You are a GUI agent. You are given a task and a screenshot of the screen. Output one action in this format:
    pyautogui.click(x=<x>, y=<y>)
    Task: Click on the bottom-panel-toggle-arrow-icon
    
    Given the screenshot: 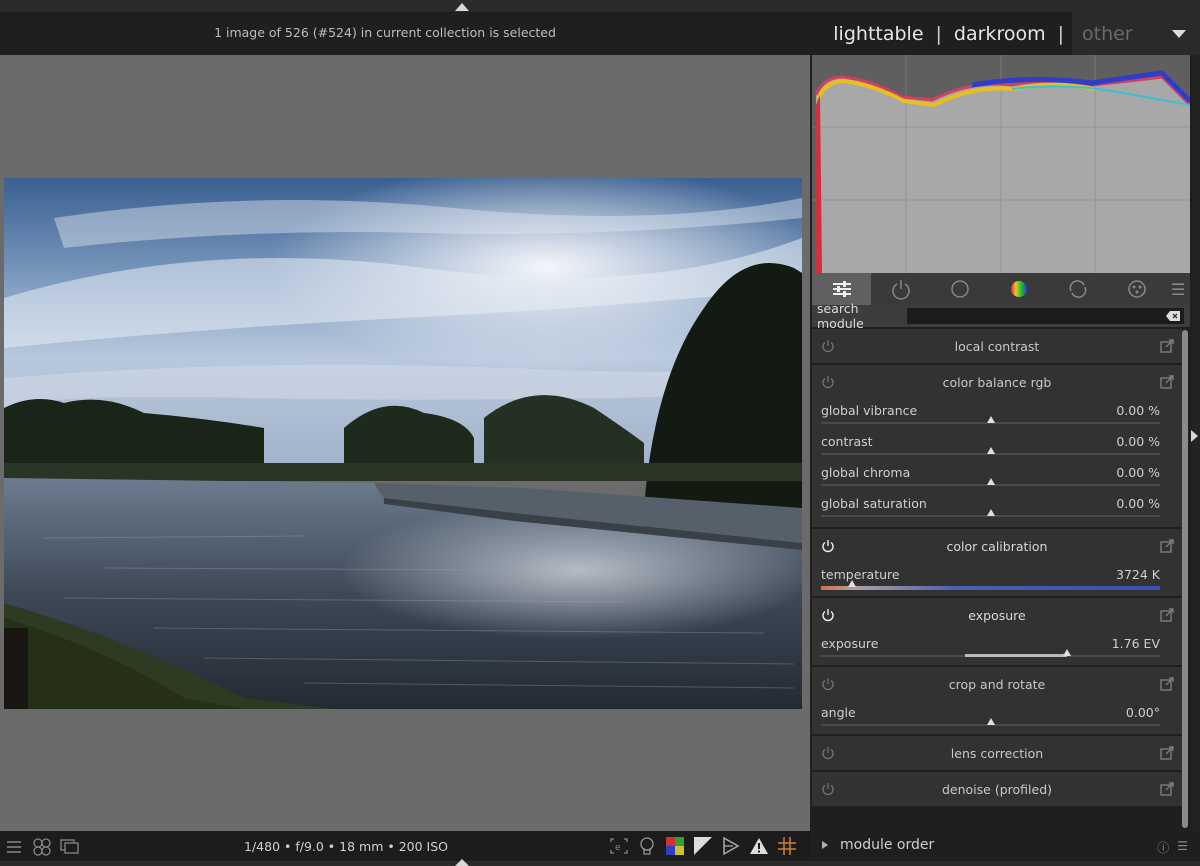 What is the action you would take?
    pyautogui.click(x=462, y=862)
    